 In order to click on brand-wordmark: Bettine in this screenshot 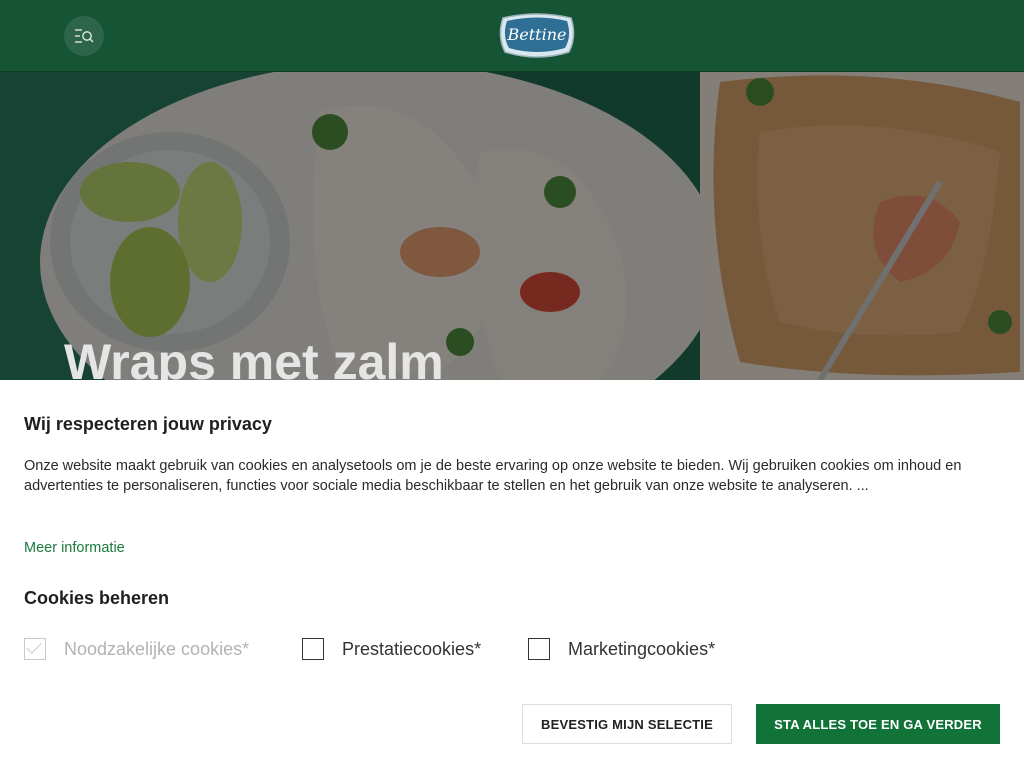, I will do `click(537, 34)`.